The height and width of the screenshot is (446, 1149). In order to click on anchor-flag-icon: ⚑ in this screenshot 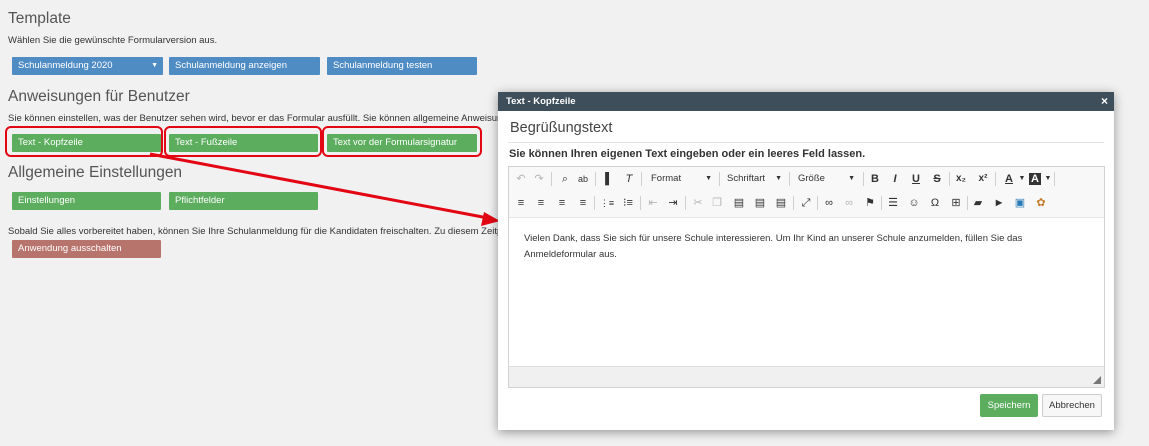, I will do `click(870, 203)`.